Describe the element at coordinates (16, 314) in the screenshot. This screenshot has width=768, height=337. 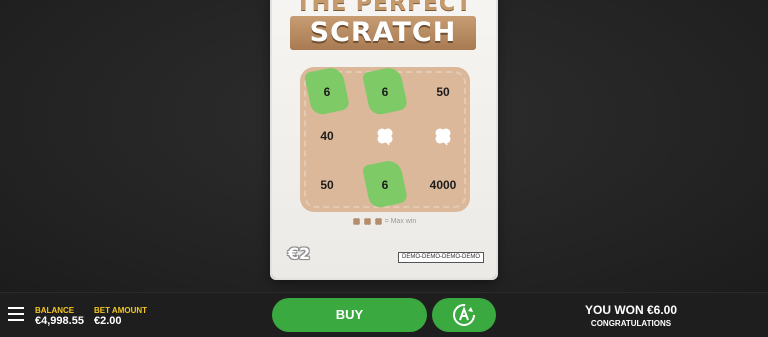
I see `hamburger-menu-icon` at that location.